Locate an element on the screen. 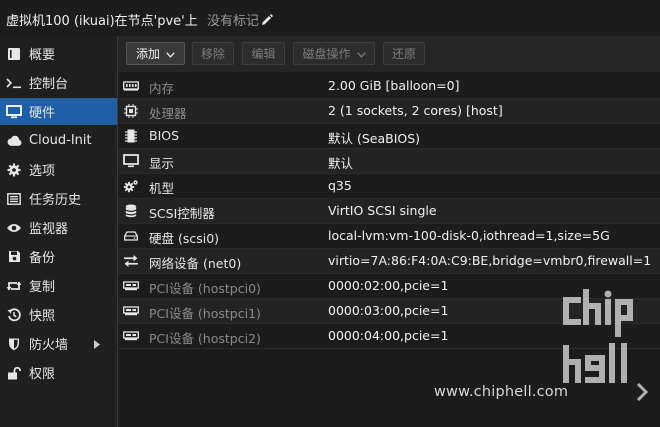  revert-button-label: 还原 is located at coordinates (403, 54).